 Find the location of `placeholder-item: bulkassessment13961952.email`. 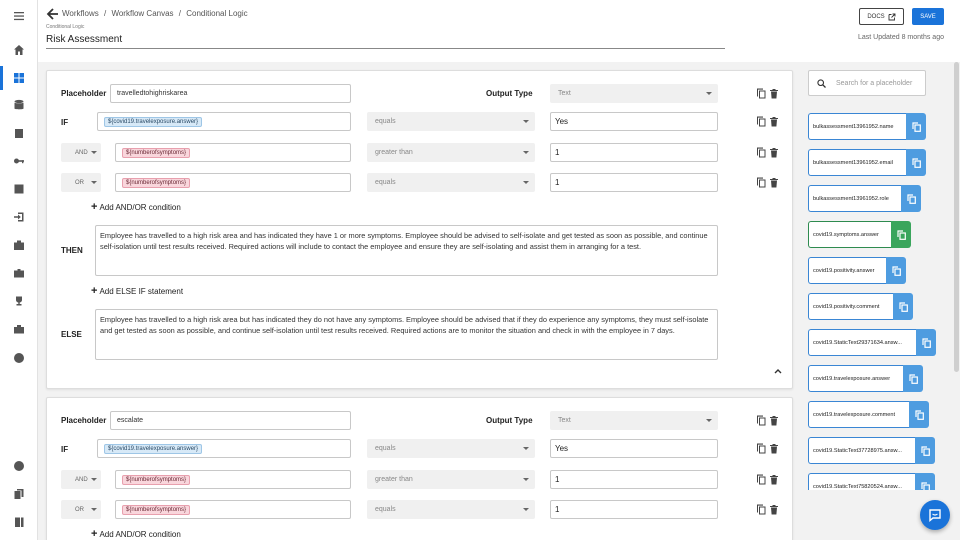

placeholder-item: bulkassessment13961952.email is located at coordinates (867, 162).